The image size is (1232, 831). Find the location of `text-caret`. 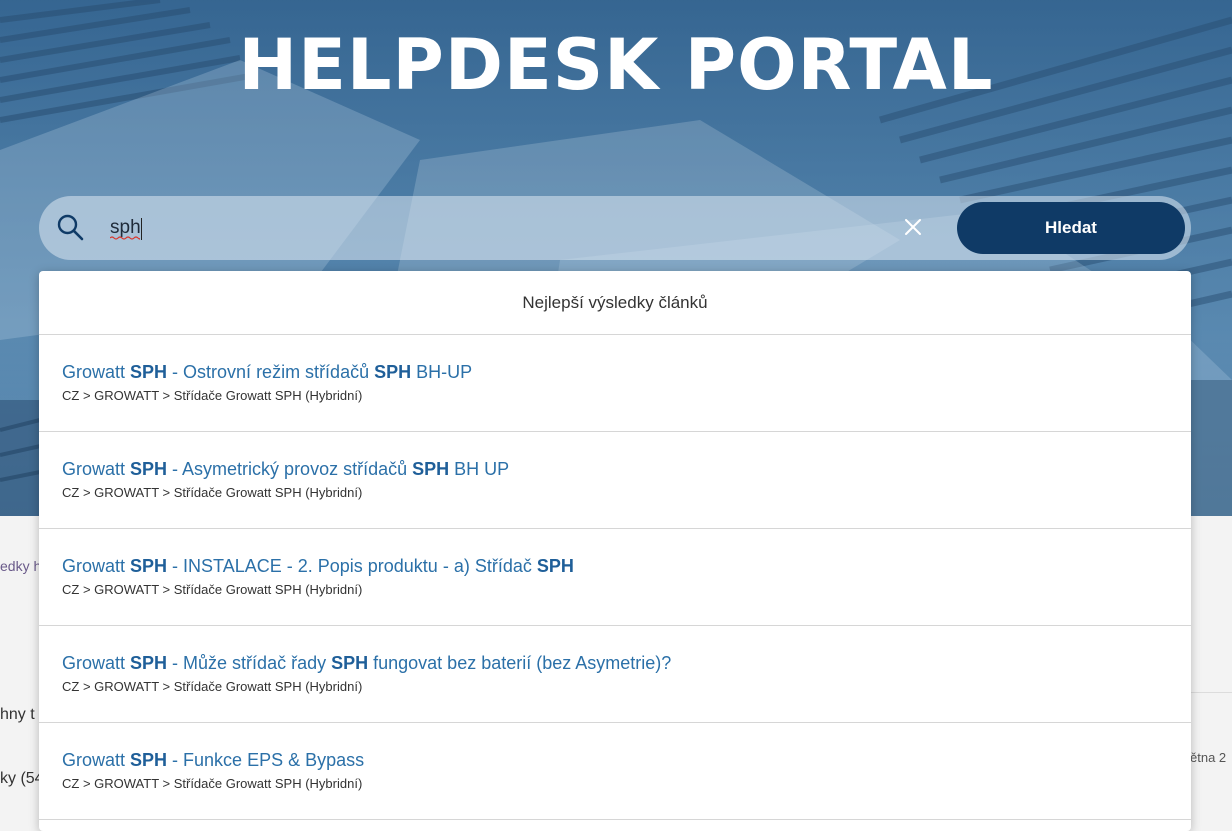

text-caret is located at coordinates (141, 229).